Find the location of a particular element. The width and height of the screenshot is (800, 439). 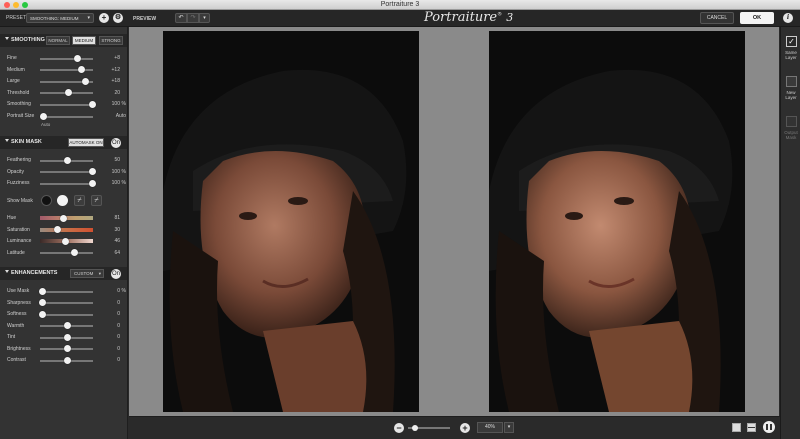

skin-mask-header: SKIN MASK AUTOMASK ON On is located at coordinates (63, 142).